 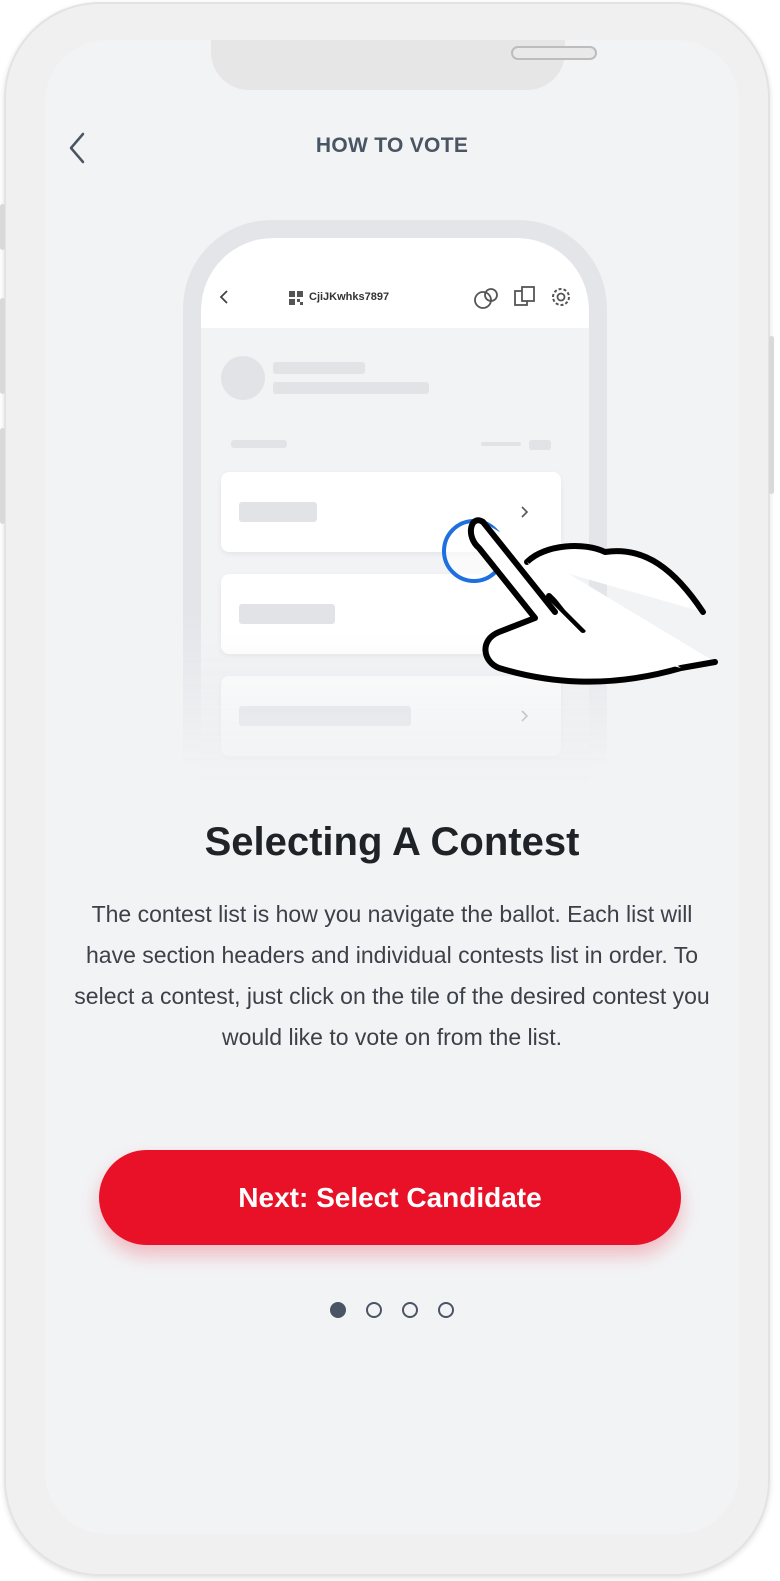 I want to click on accessibility-icon, so click(x=486, y=298).